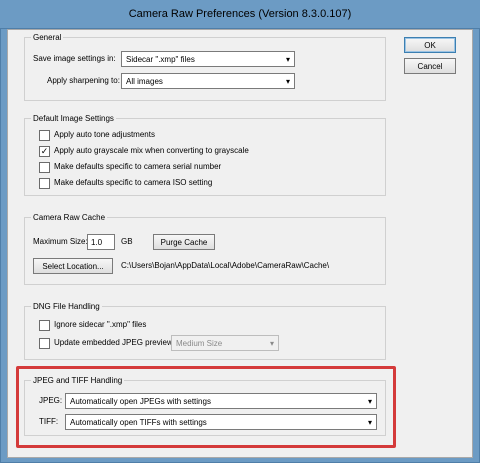  What do you see at coordinates (225, 343) in the screenshot?
I see `preview-size-select: Medium Size ▾` at bounding box center [225, 343].